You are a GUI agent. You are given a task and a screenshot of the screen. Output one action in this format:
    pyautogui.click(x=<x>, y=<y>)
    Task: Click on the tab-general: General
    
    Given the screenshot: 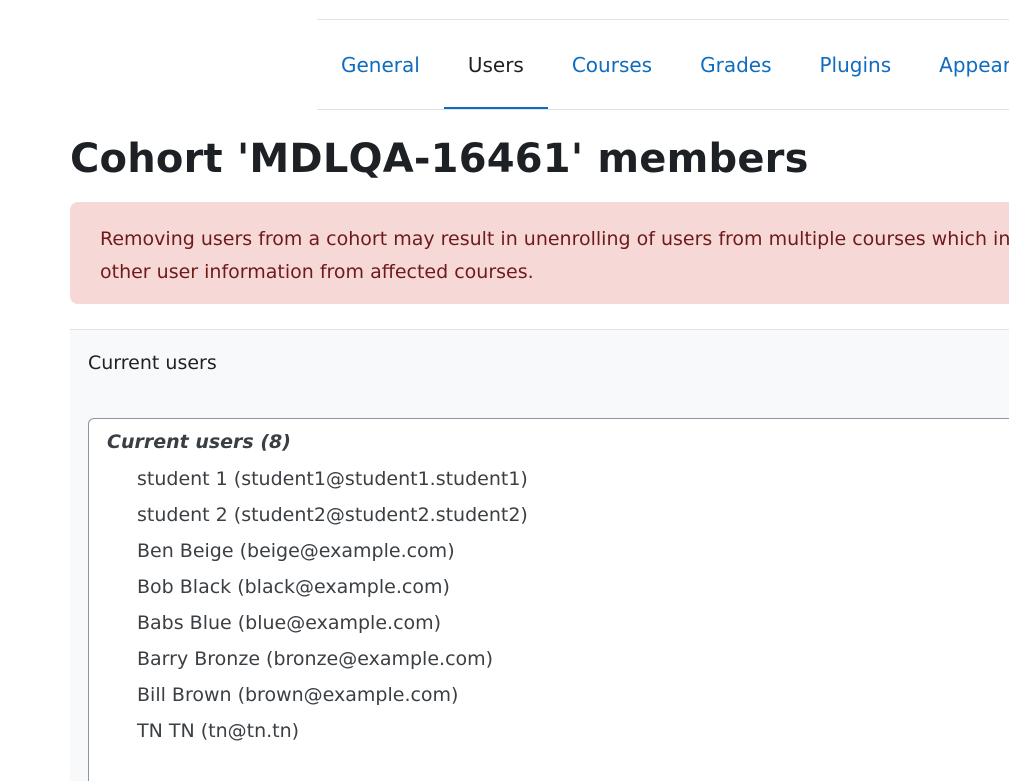 What is the action you would take?
    pyautogui.click(x=380, y=64)
    